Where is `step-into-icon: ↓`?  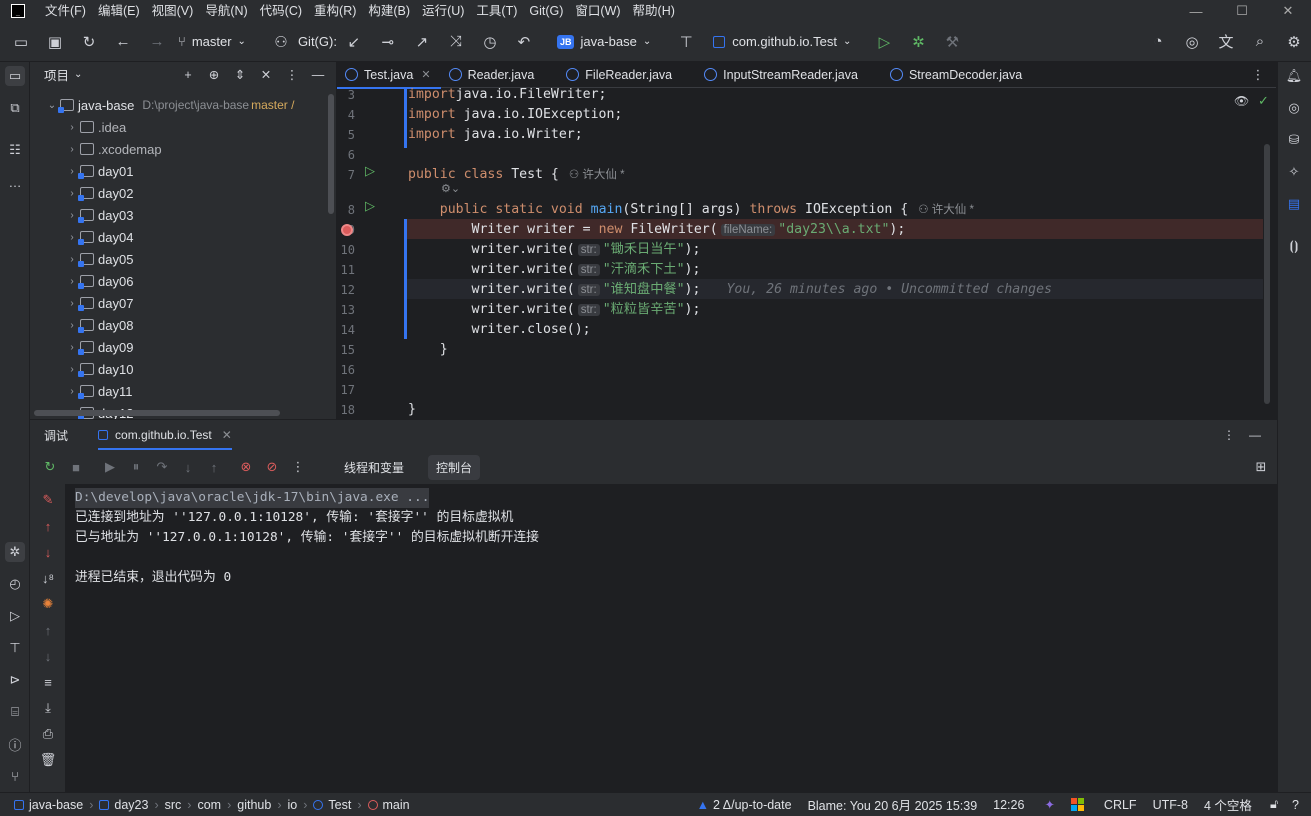 step-into-icon: ↓ is located at coordinates (188, 467).